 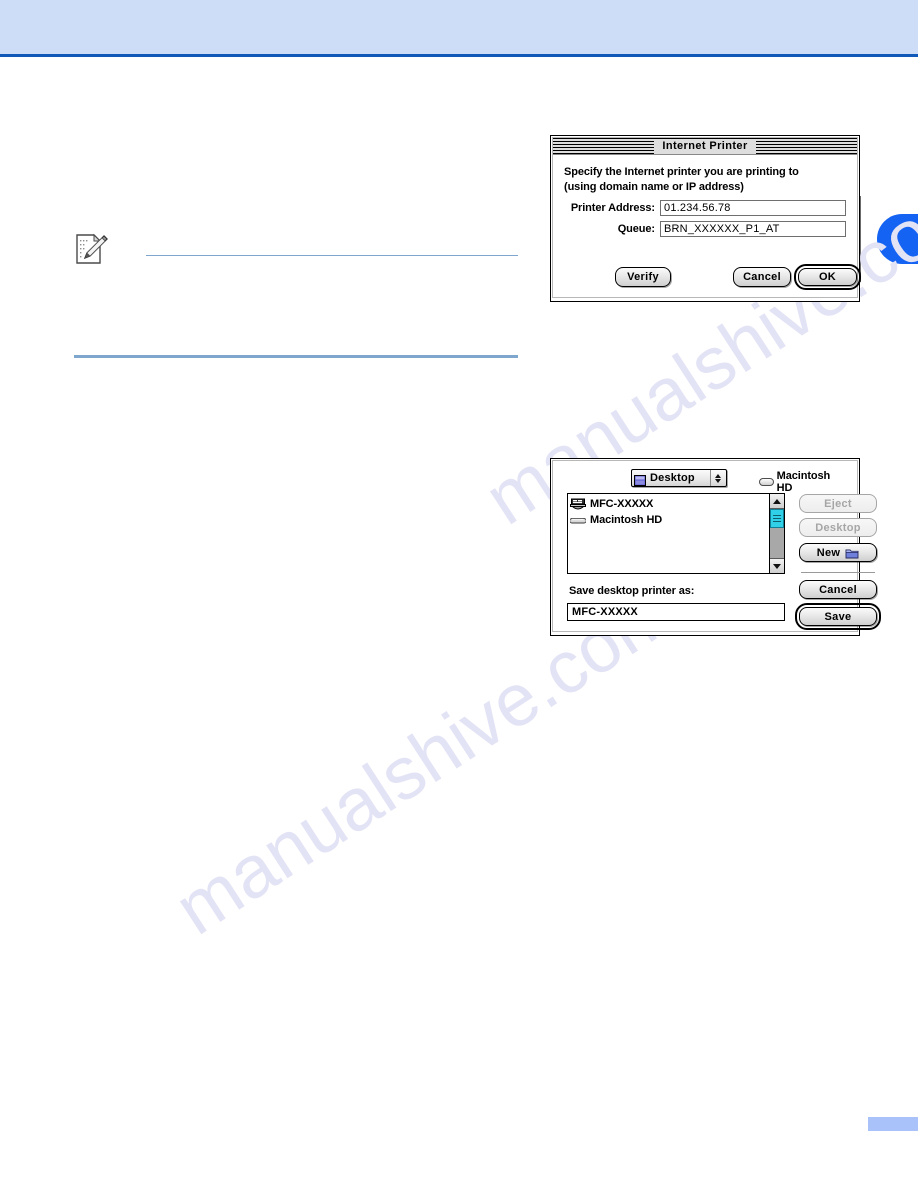 What do you see at coordinates (643, 277) in the screenshot?
I see `verify-button: Verify` at bounding box center [643, 277].